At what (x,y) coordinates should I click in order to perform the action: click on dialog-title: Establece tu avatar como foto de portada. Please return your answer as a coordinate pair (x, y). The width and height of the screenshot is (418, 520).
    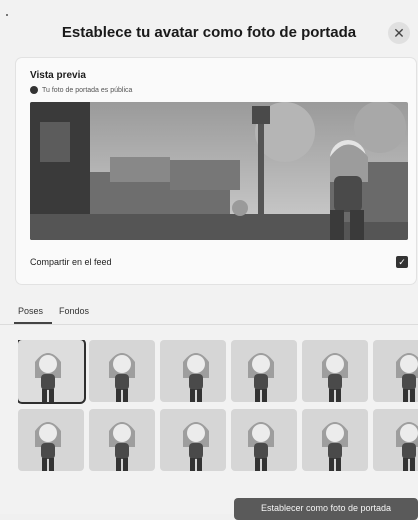
    Looking at the image, I should click on (209, 32).